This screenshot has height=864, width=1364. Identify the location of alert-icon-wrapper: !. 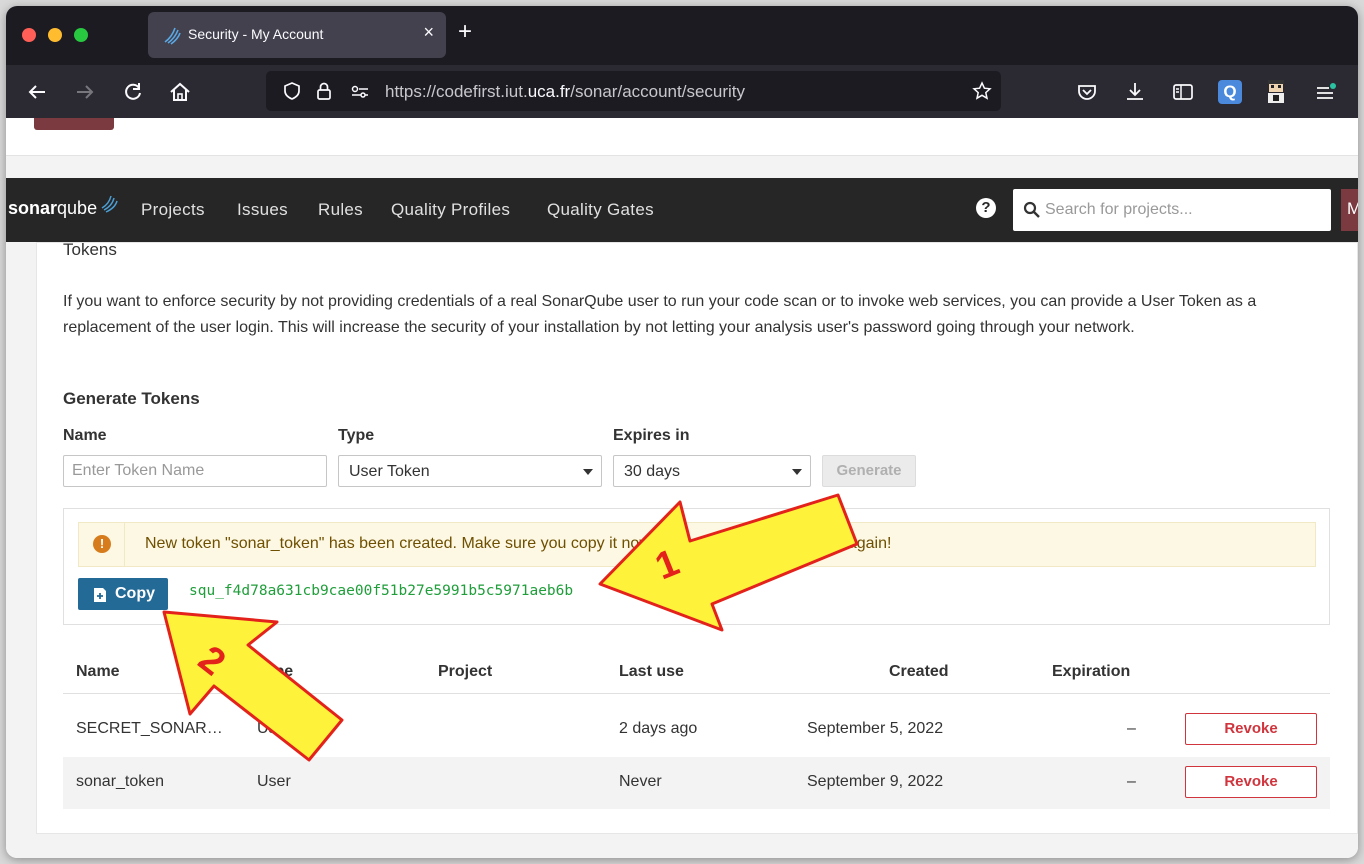
(102, 544).